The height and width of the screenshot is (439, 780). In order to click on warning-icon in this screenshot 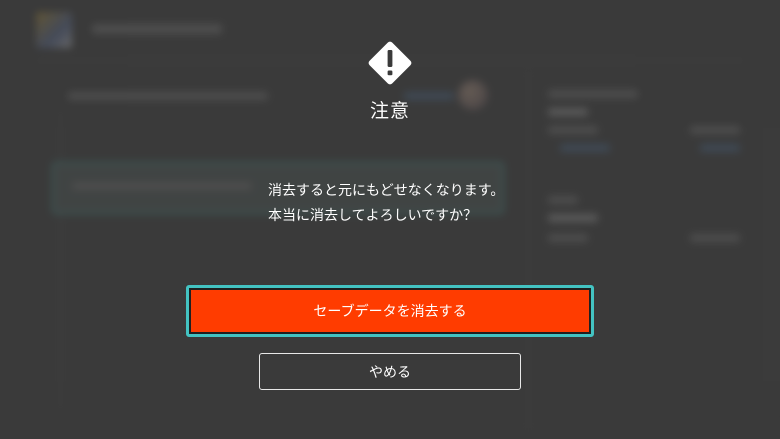, I will do `click(390, 63)`.